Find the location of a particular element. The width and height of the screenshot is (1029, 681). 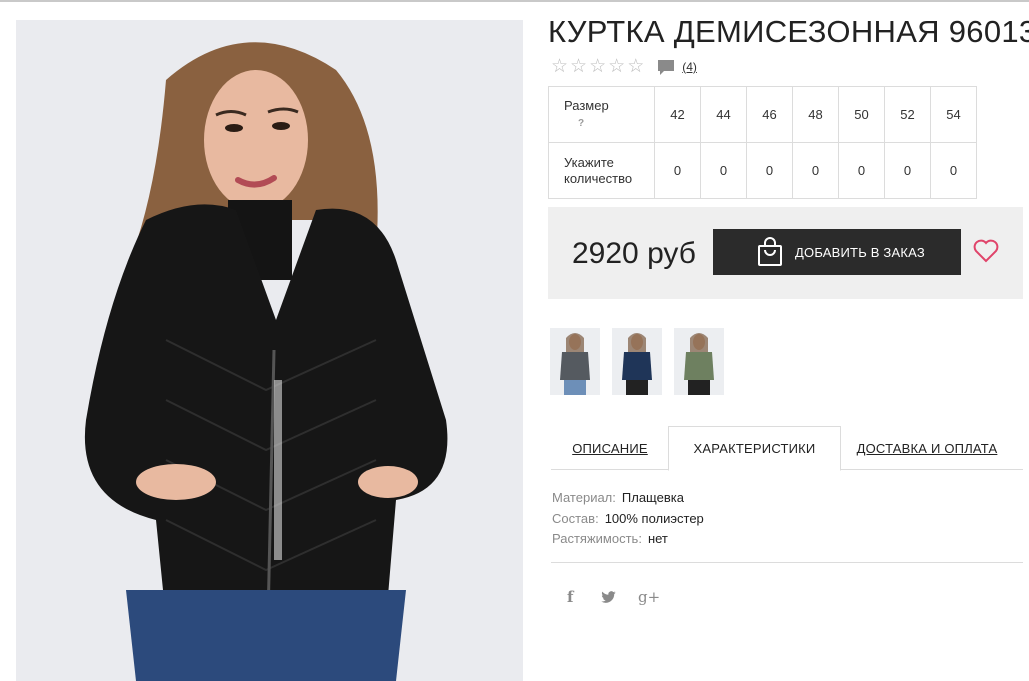

product-title: КУРТКА ДЕМИСЕЗОННАЯ 96013 is located at coordinates (788, 31).